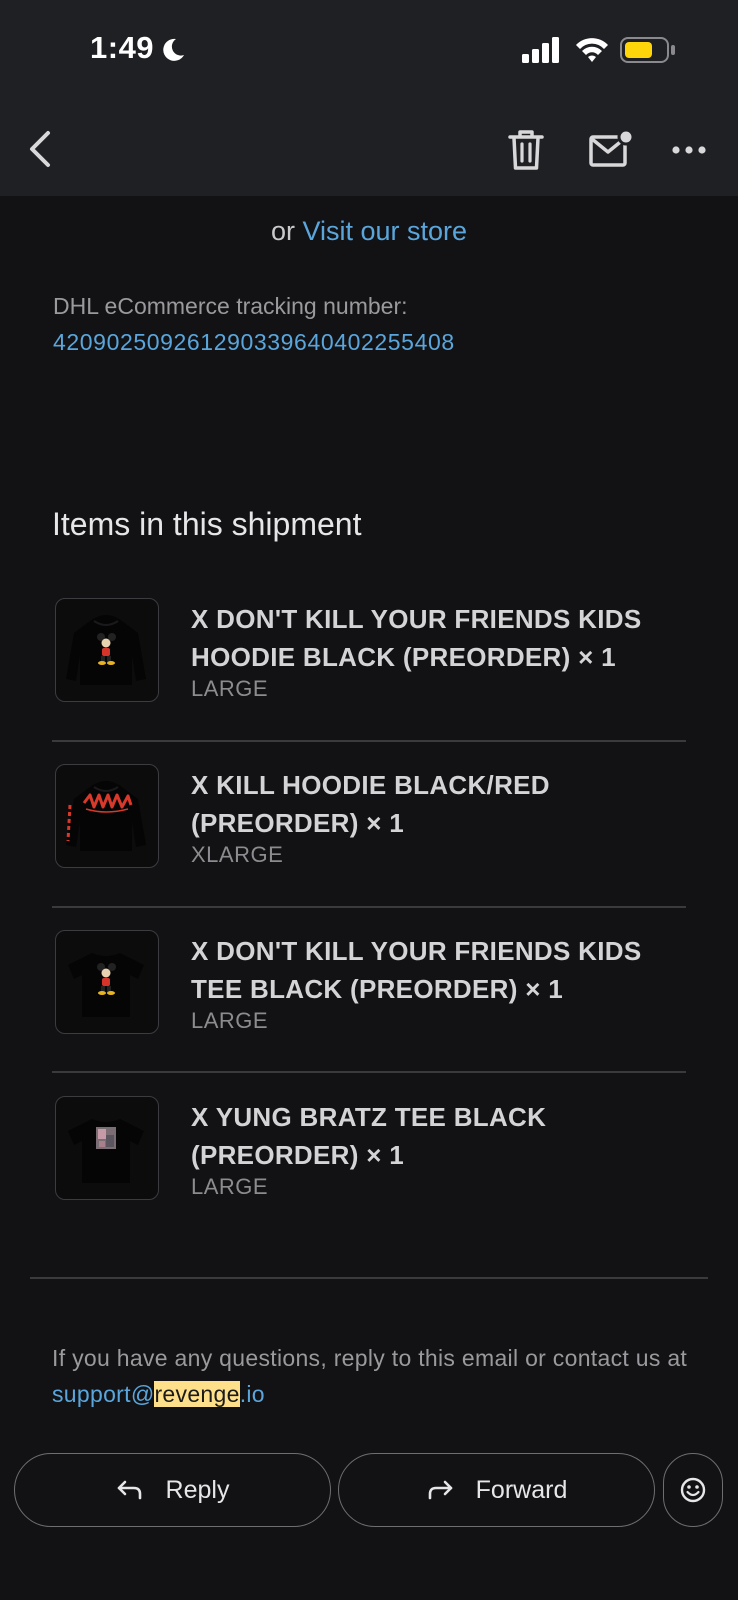 The width and height of the screenshot is (738, 1600). I want to click on top-app-bar: 1:49, so click(369, 98).